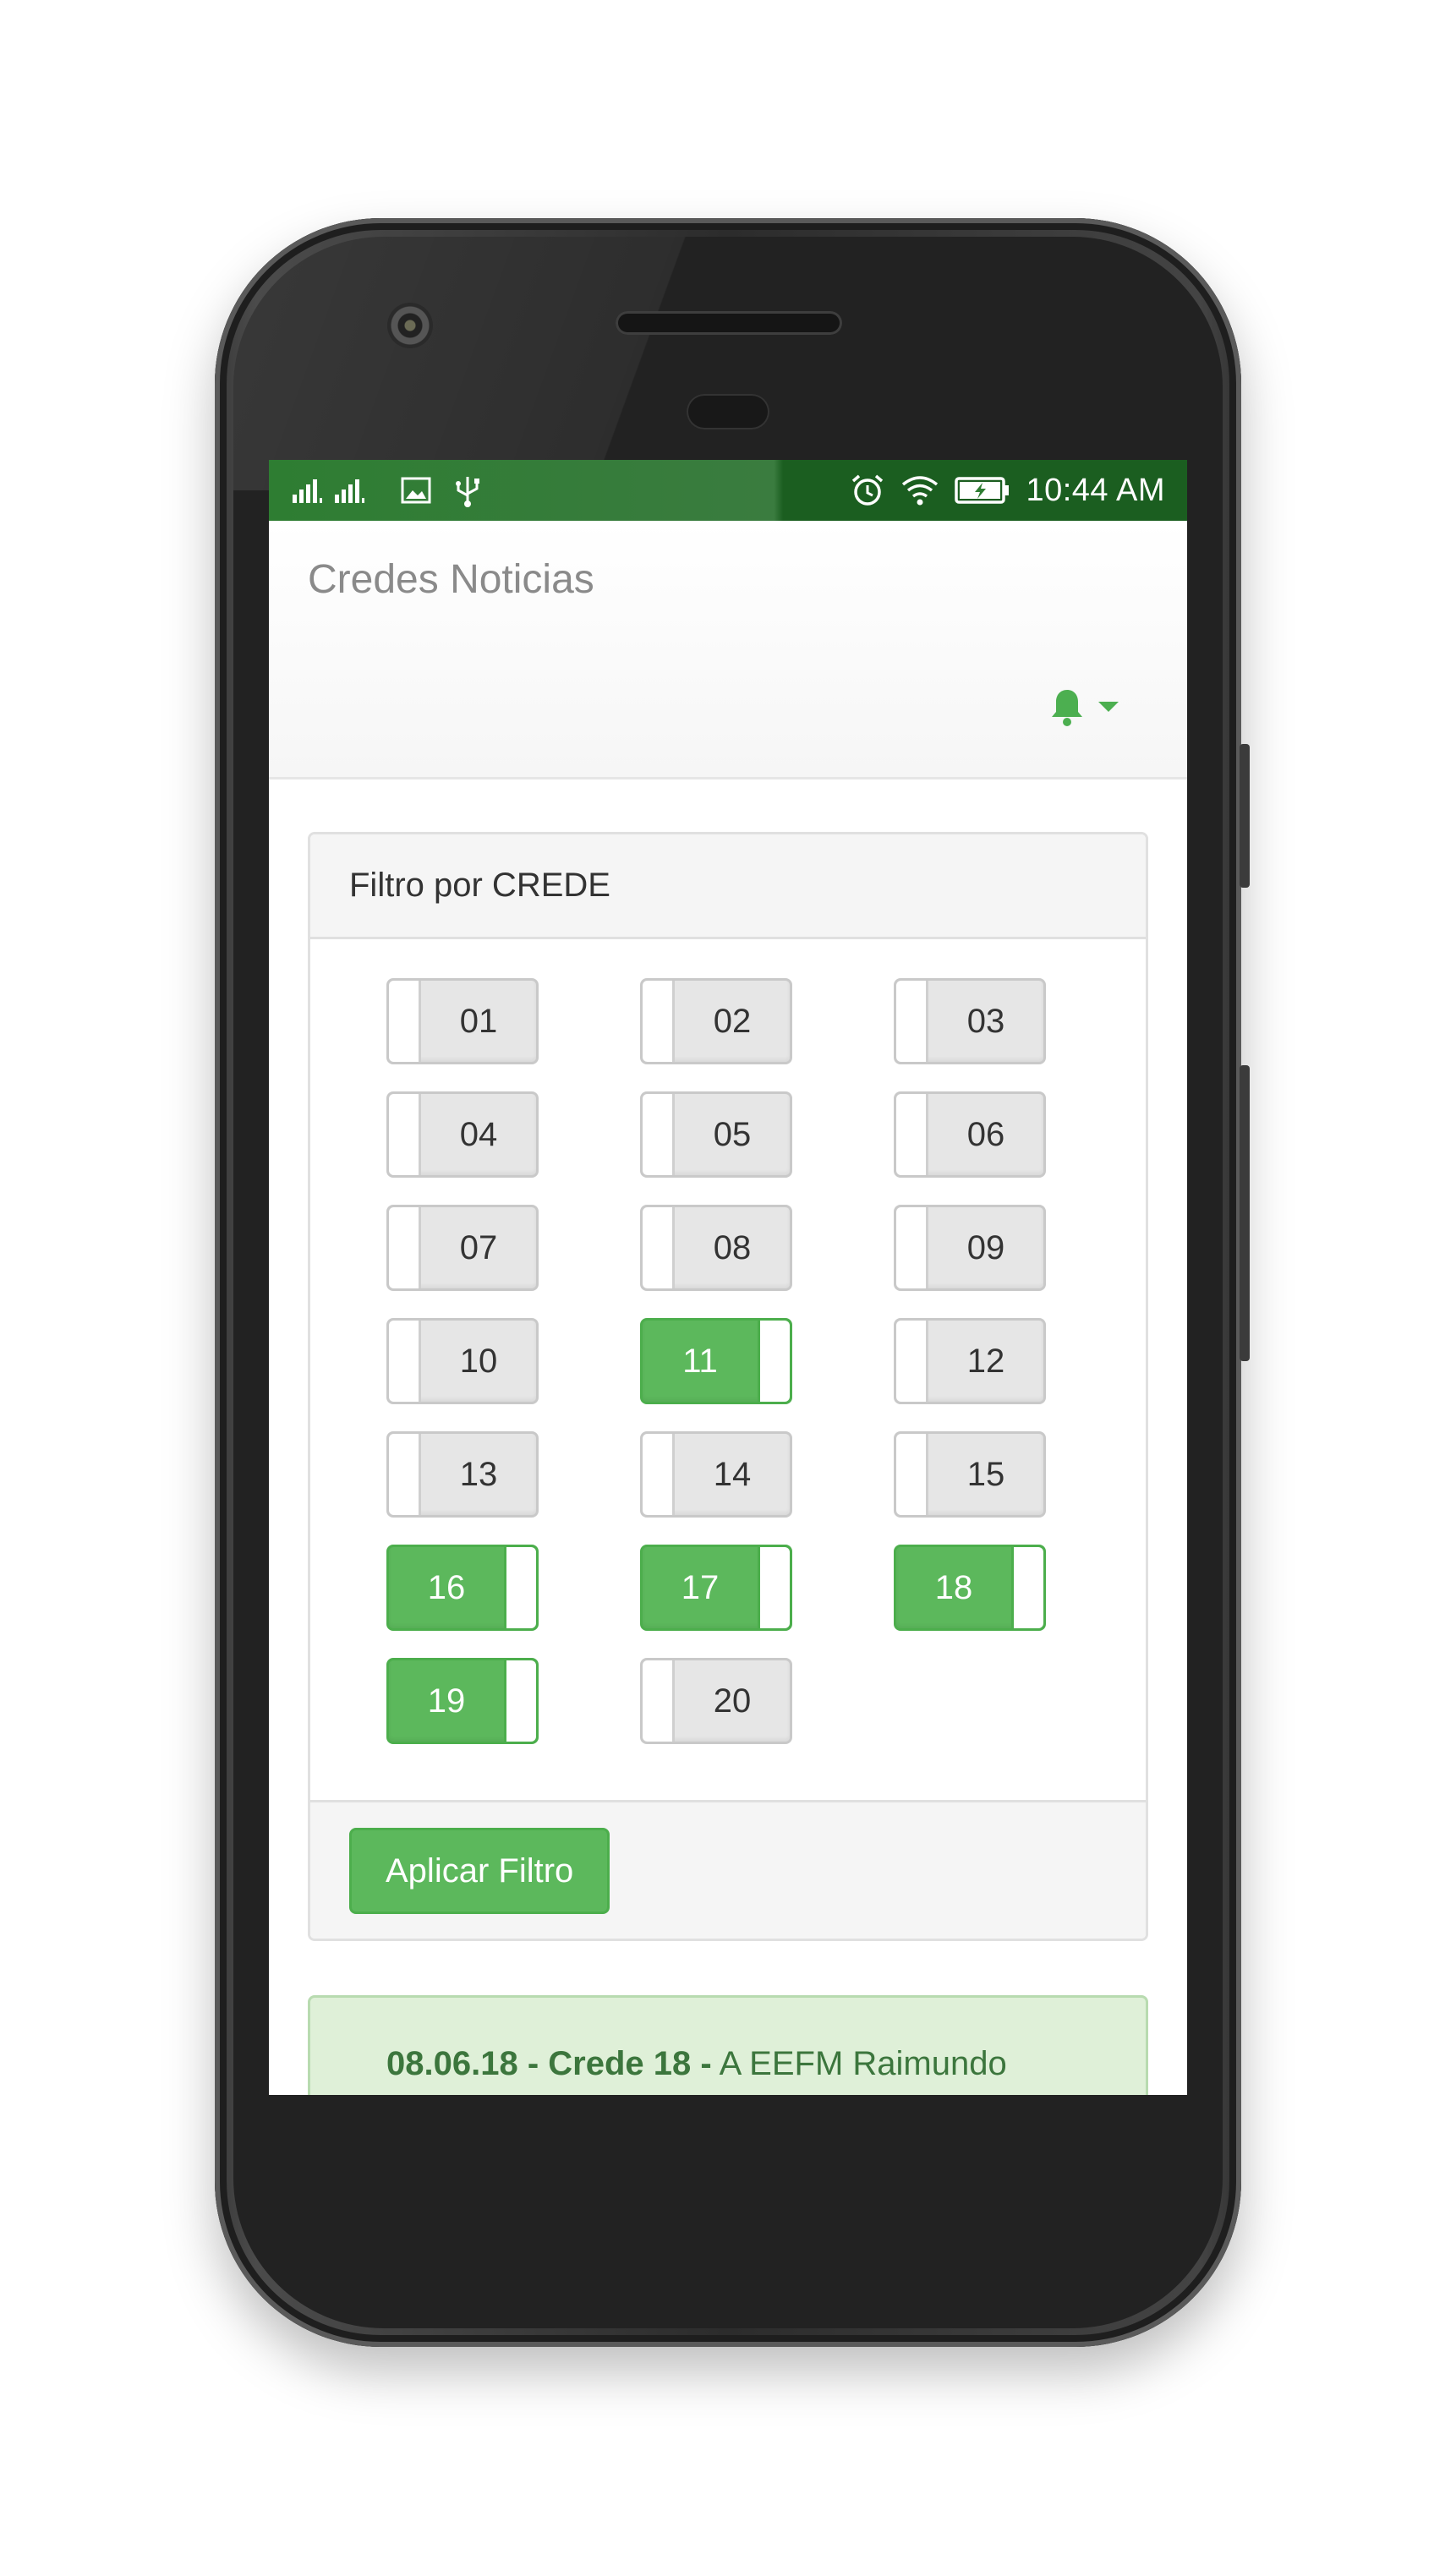 Image resolution: width=1456 pixels, height=2576 pixels. I want to click on toggle-label: 16, so click(446, 1587).